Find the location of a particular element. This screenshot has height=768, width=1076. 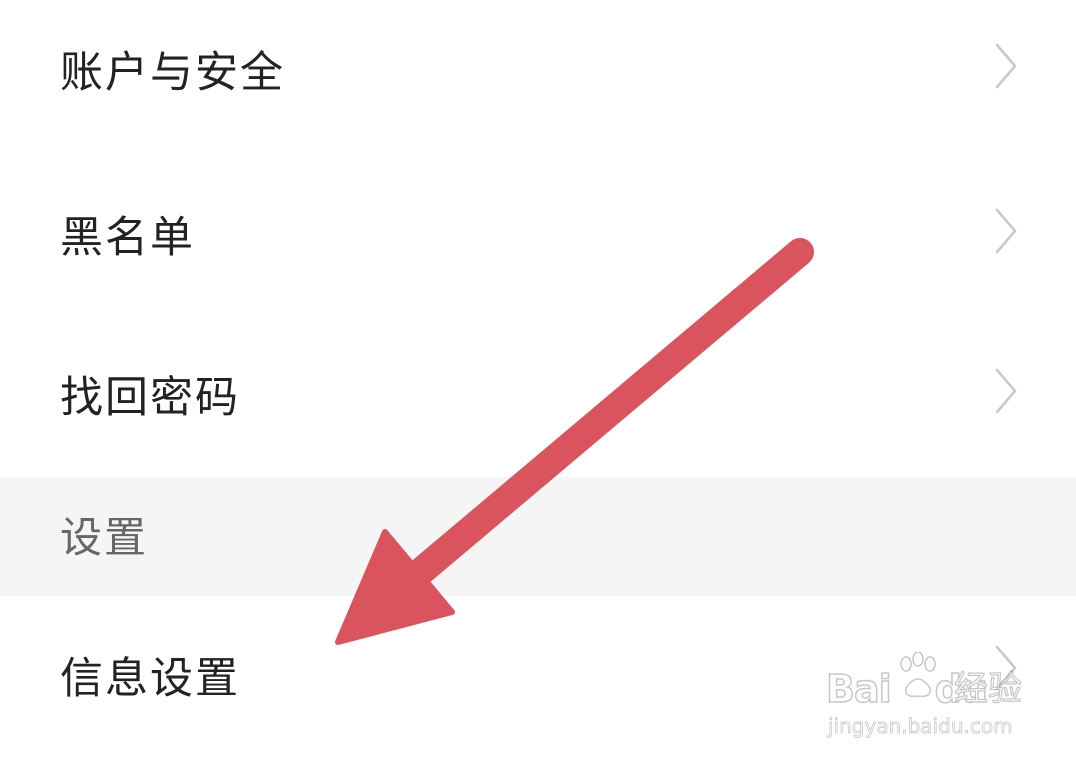

section-header-label: 设置 is located at coordinates (104, 537).